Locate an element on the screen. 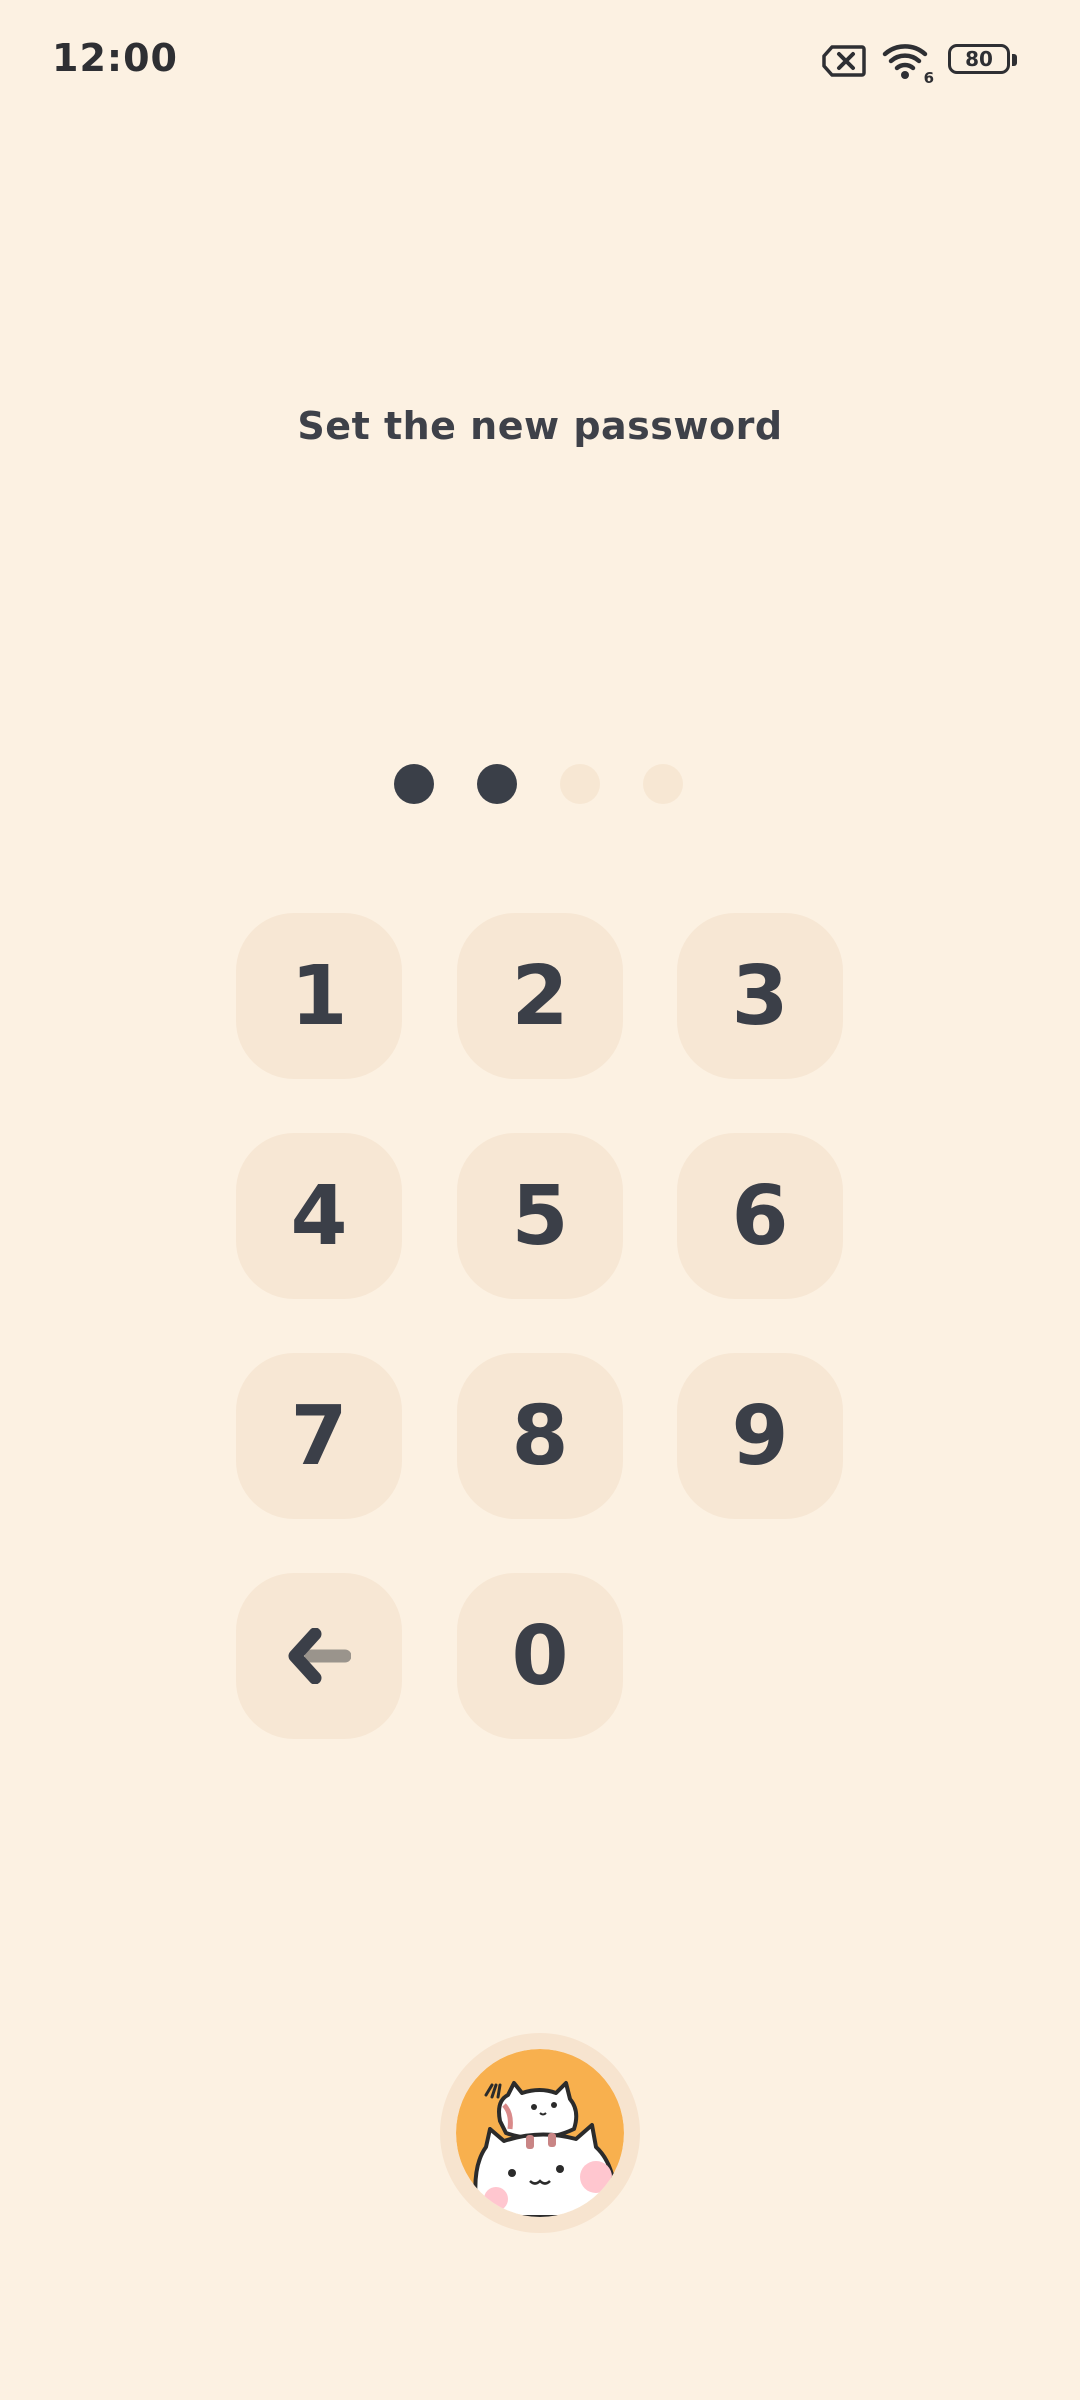 The width and height of the screenshot is (1080, 2400). backspace-button is located at coordinates (319, 1656).